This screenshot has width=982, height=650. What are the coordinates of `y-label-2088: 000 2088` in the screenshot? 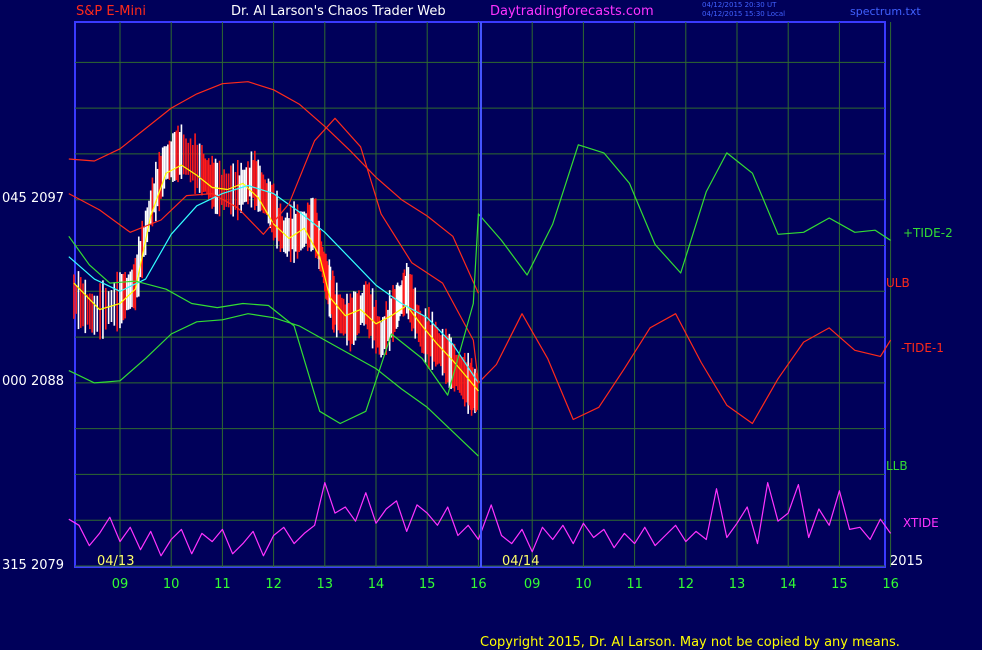 It's located at (33, 381).